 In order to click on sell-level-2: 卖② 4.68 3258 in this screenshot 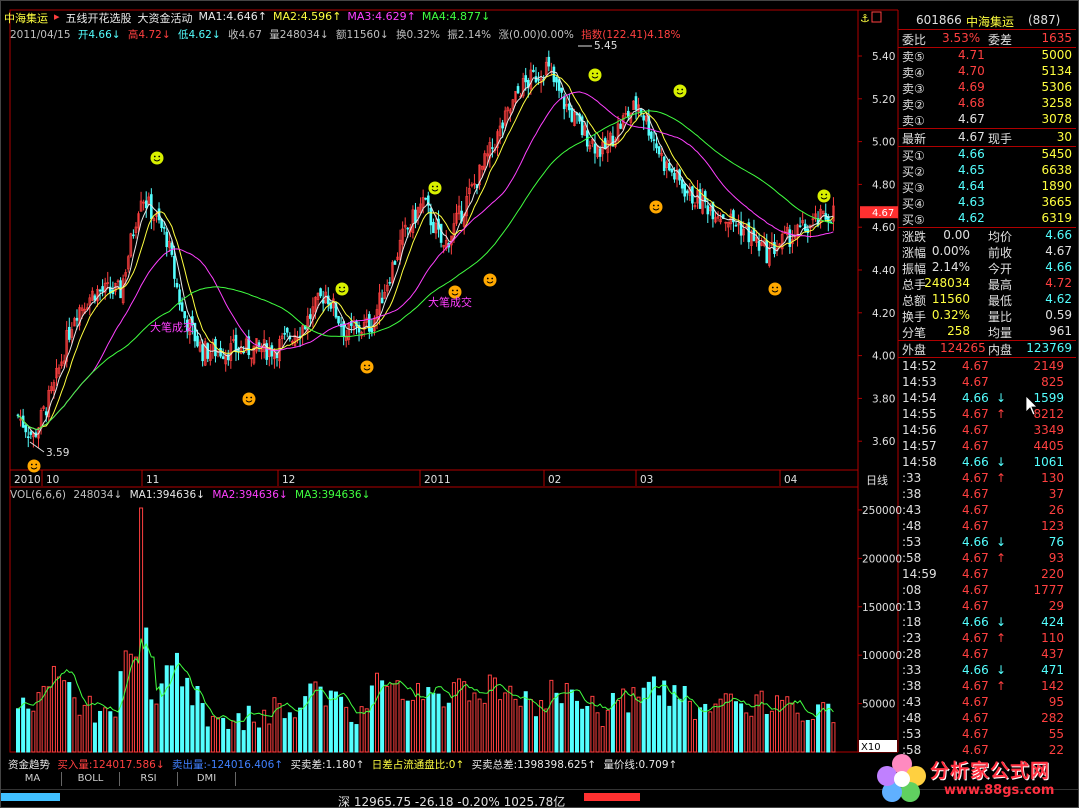, I will do `click(987, 104)`.